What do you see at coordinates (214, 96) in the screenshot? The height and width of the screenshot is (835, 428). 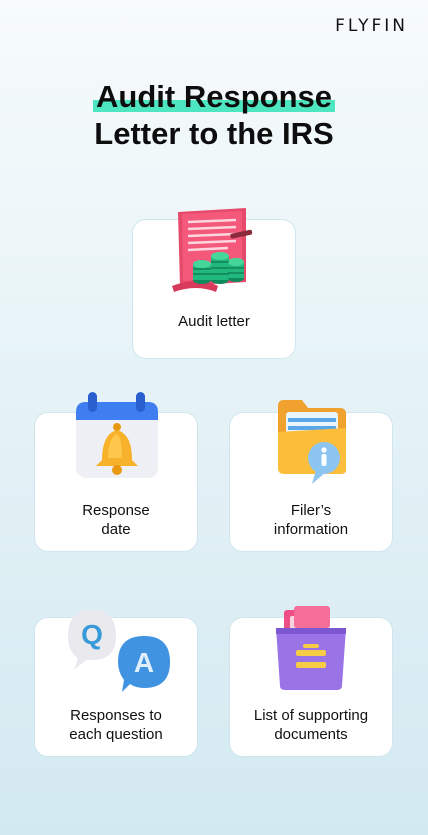 I see `title-line-1: Audit Response` at bounding box center [214, 96].